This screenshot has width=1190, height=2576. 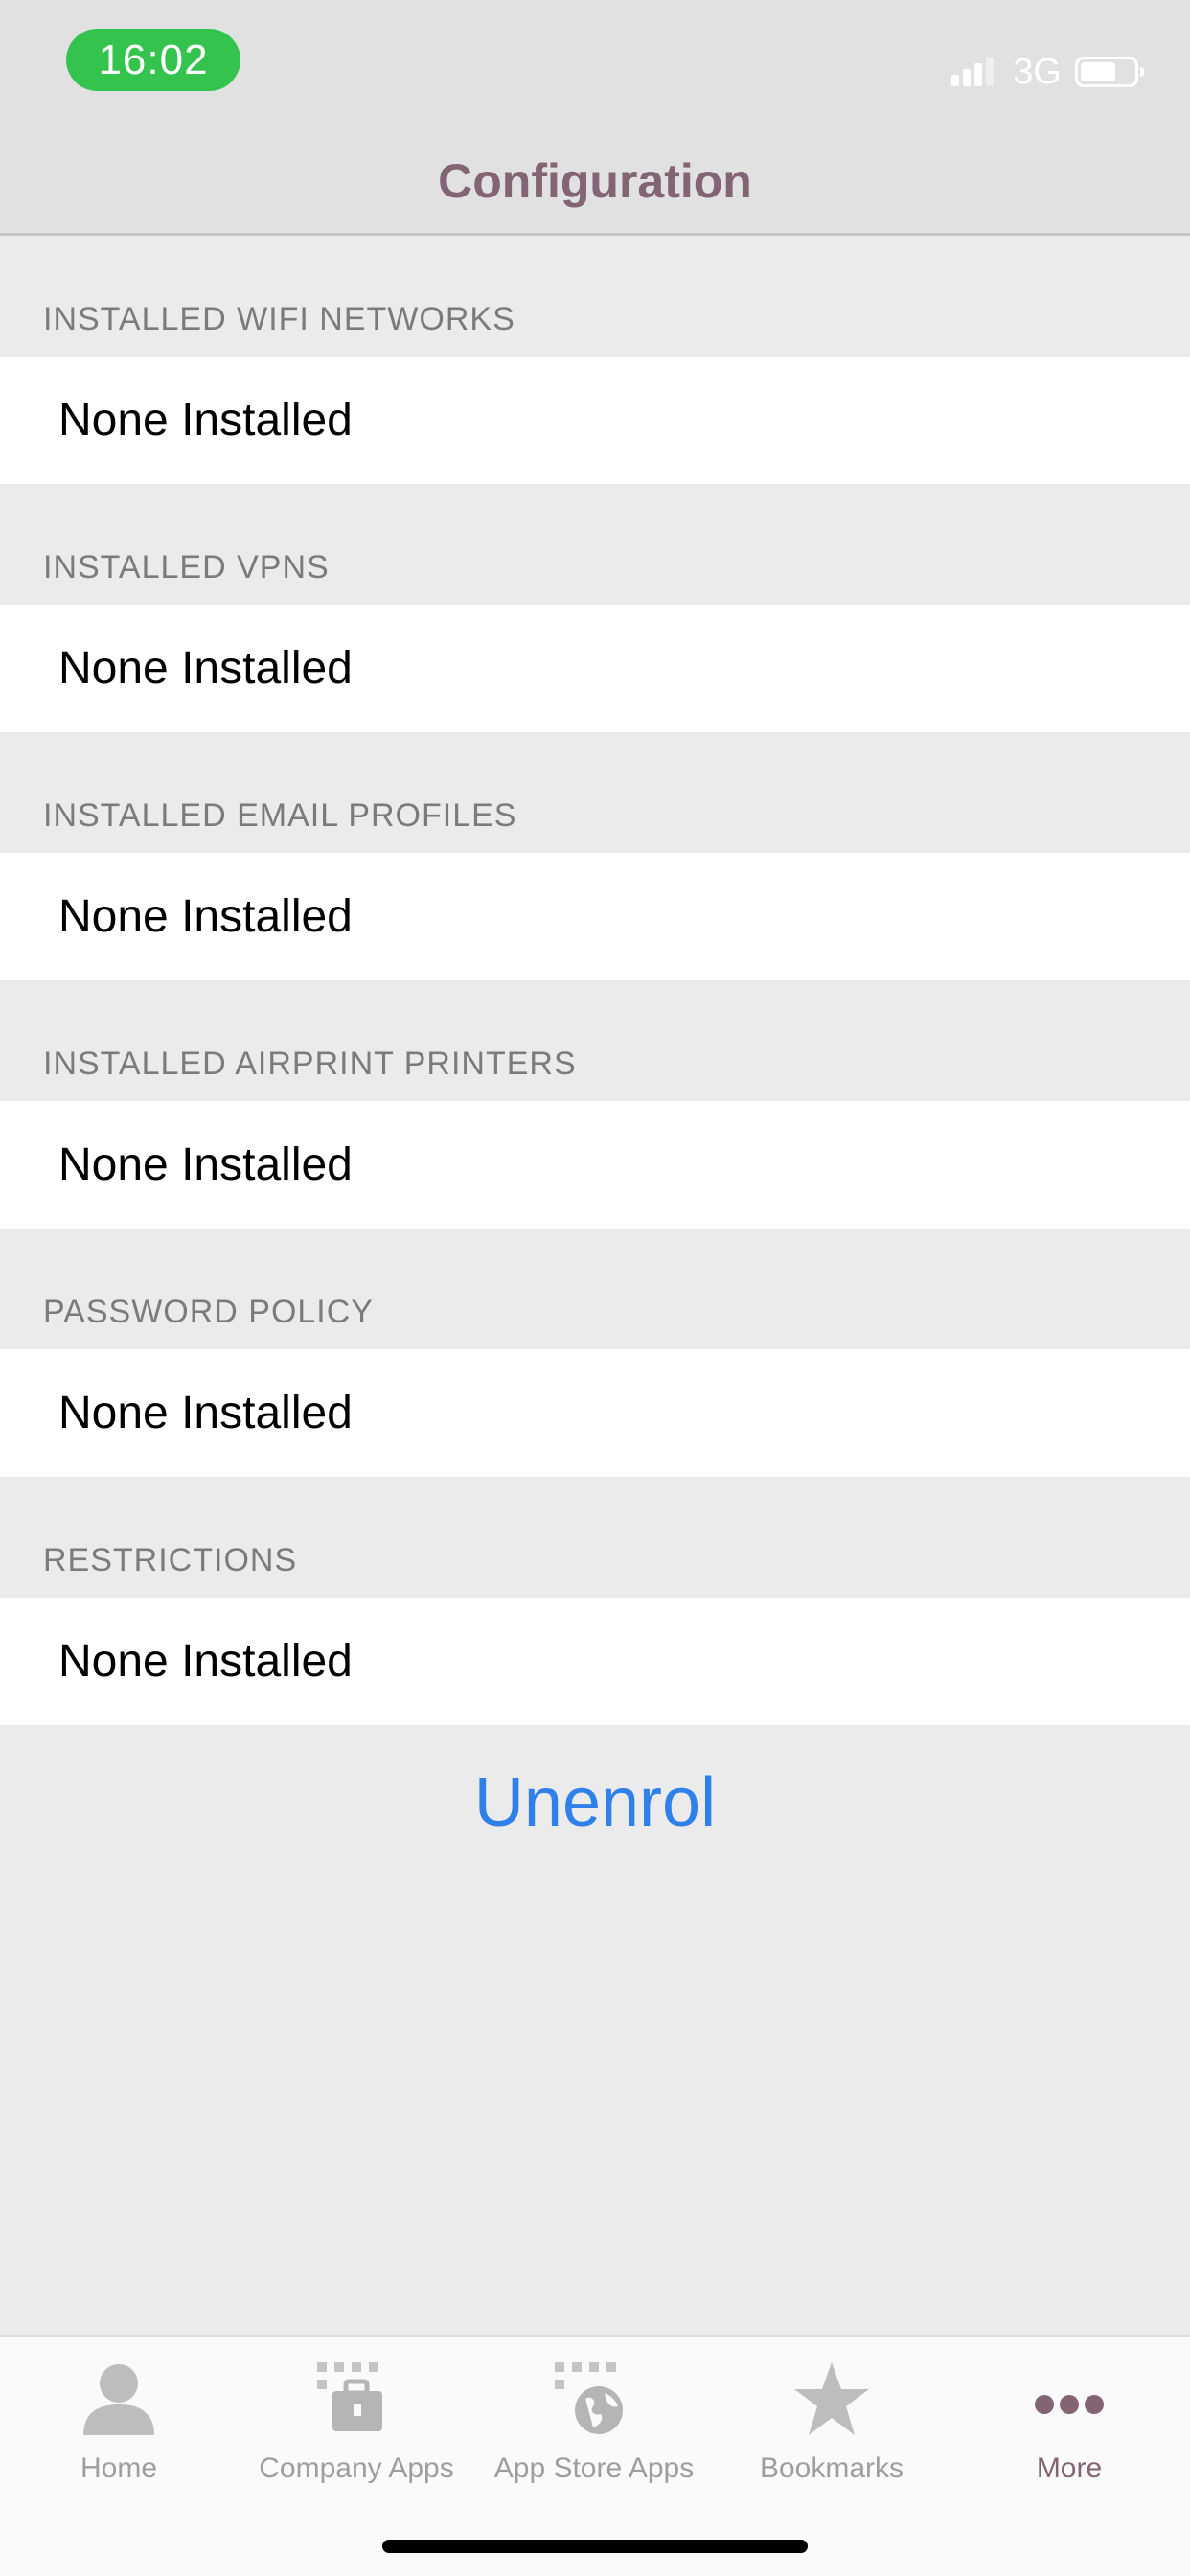 What do you see at coordinates (595, 544) in the screenshot?
I see `section-header-vpns: INSTALLED VPNS` at bounding box center [595, 544].